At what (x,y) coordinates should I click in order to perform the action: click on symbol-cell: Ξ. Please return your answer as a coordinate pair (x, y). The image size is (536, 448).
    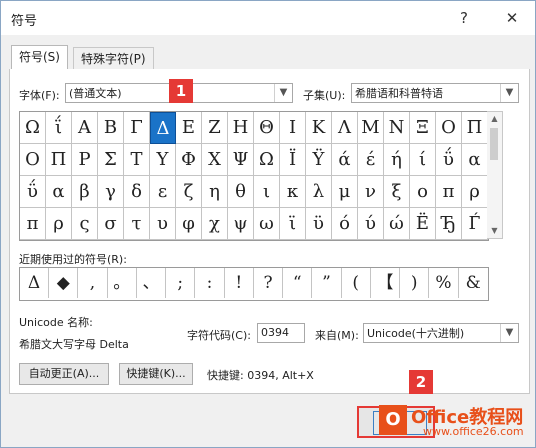
    Looking at the image, I should click on (423, 128).